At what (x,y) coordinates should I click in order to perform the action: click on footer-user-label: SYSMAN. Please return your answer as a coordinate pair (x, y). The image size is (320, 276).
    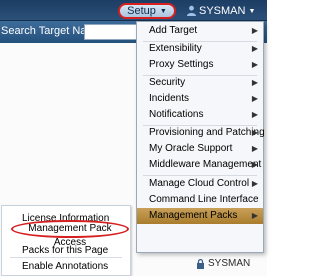
    Looking at the image, I should click on (229, 263).